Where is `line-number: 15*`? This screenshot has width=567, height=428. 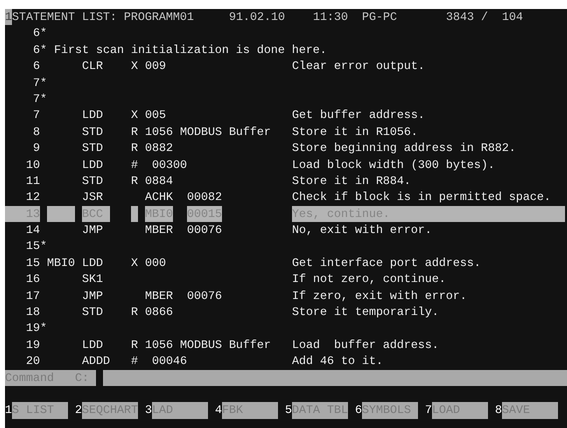
line-number: 15* is located at coordinates (36, 246).